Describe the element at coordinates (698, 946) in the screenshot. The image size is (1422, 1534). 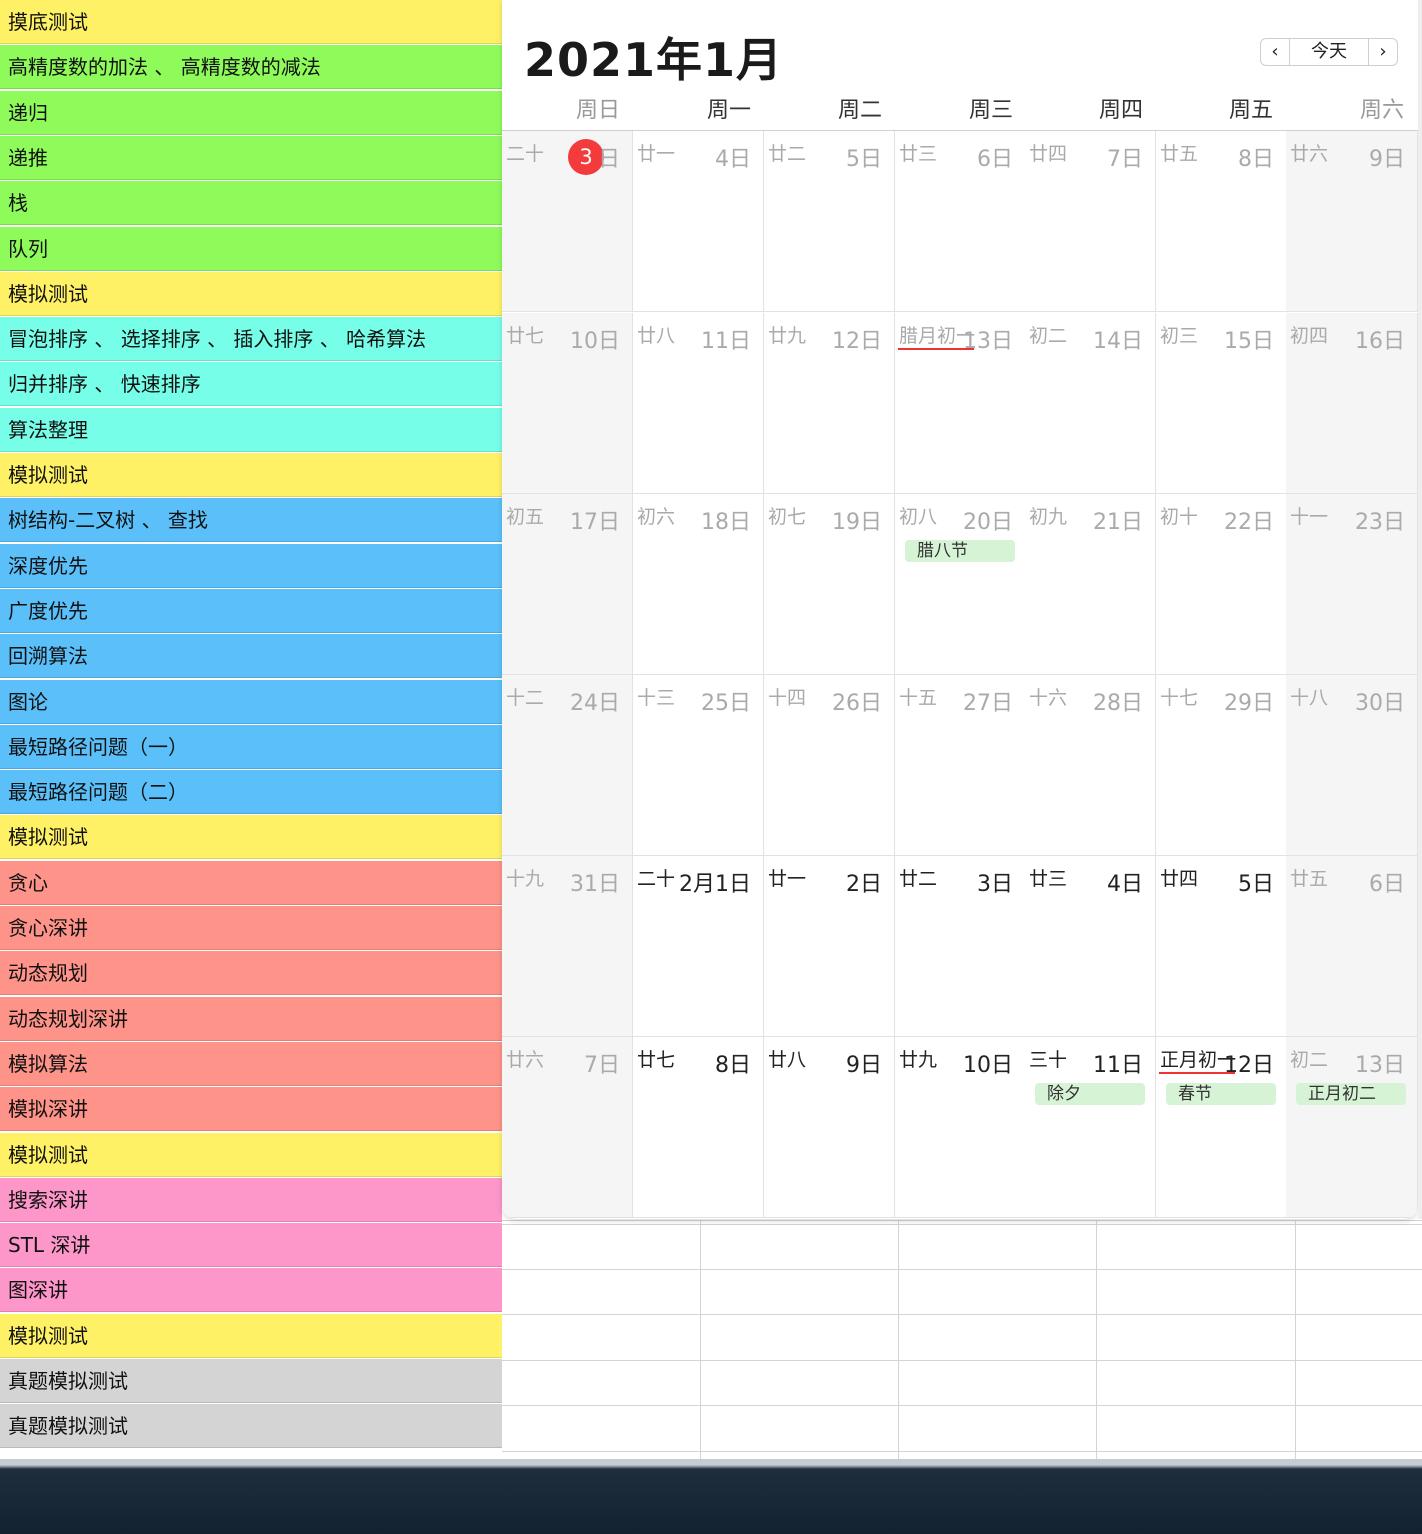
I see `calendar-day-cell: 二十 2月1日` at that location.